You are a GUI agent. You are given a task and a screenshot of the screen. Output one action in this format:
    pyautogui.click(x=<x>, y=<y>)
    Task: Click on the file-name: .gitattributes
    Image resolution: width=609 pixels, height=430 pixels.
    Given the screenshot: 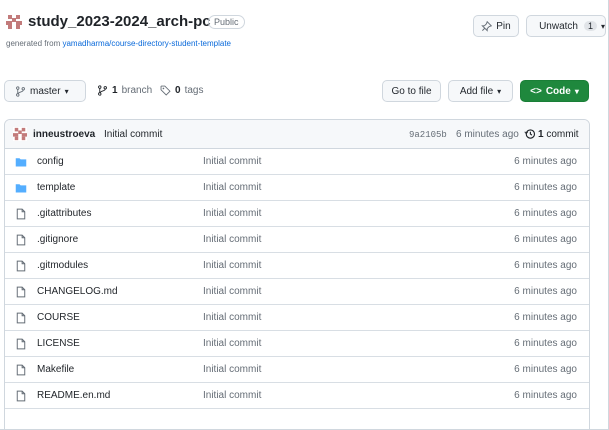 What is the action you would take?
    pyautogui.click(x=64, y=213)
    